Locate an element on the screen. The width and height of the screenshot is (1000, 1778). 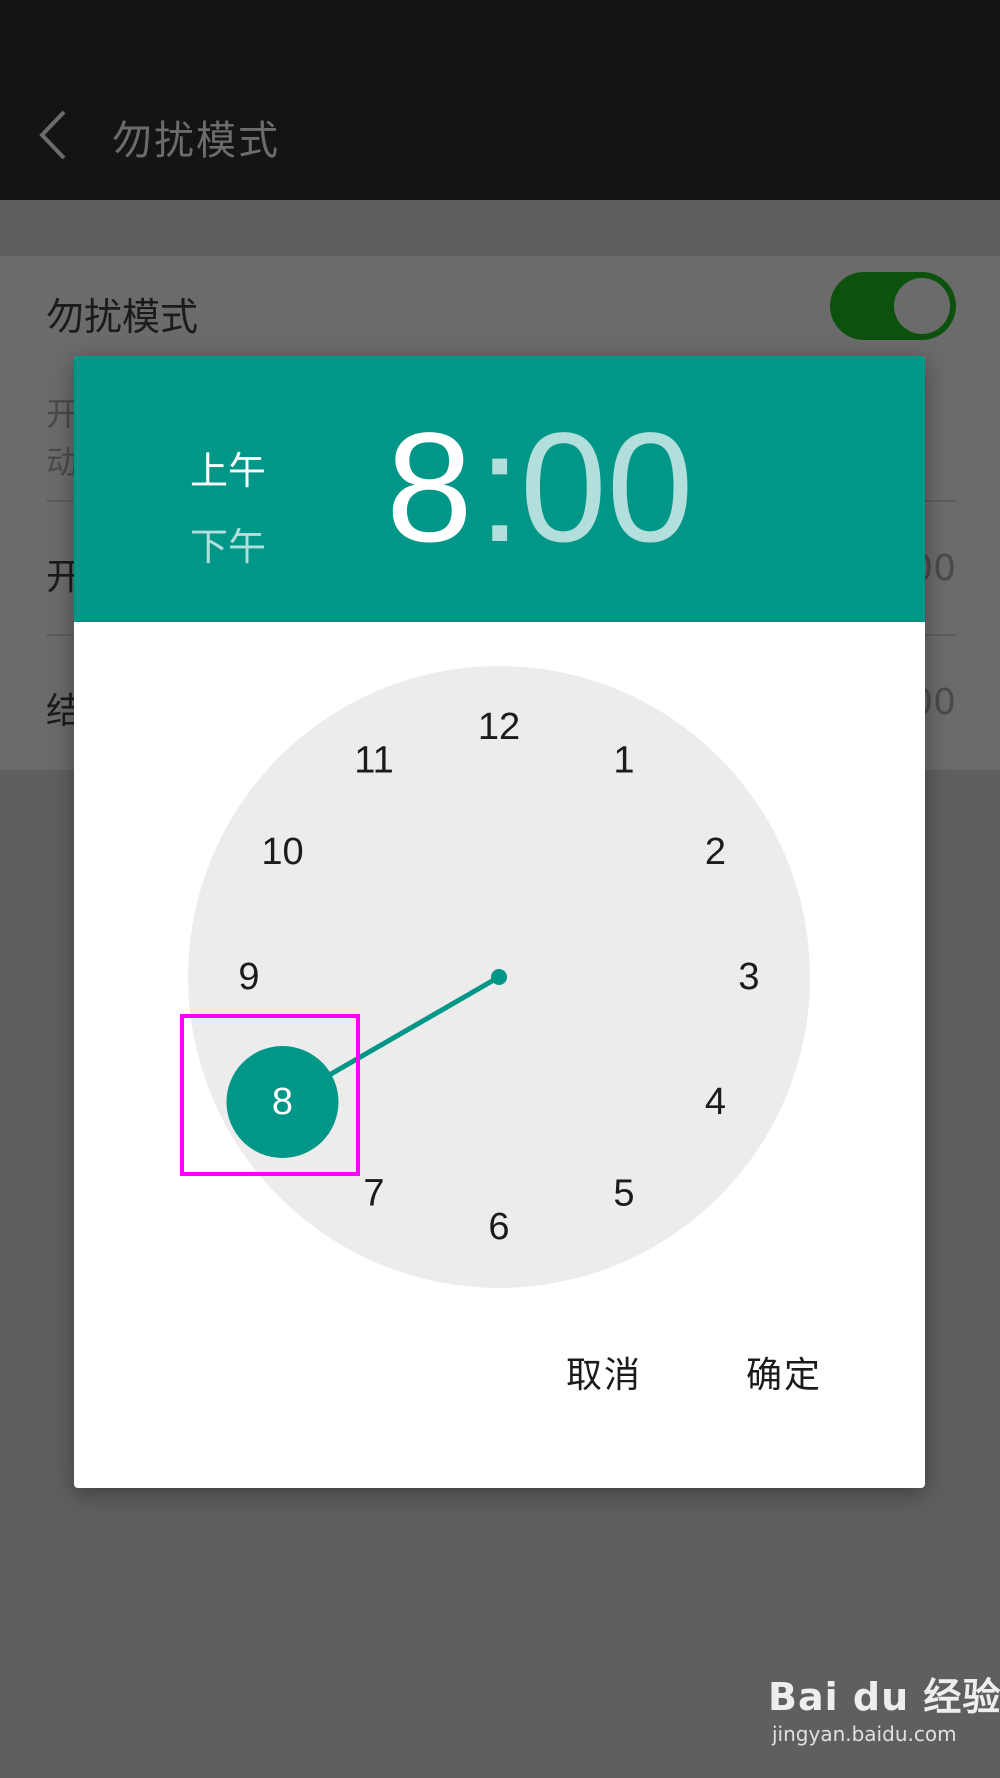
ok-button: 确定 is located at coordinates (784, 1372).